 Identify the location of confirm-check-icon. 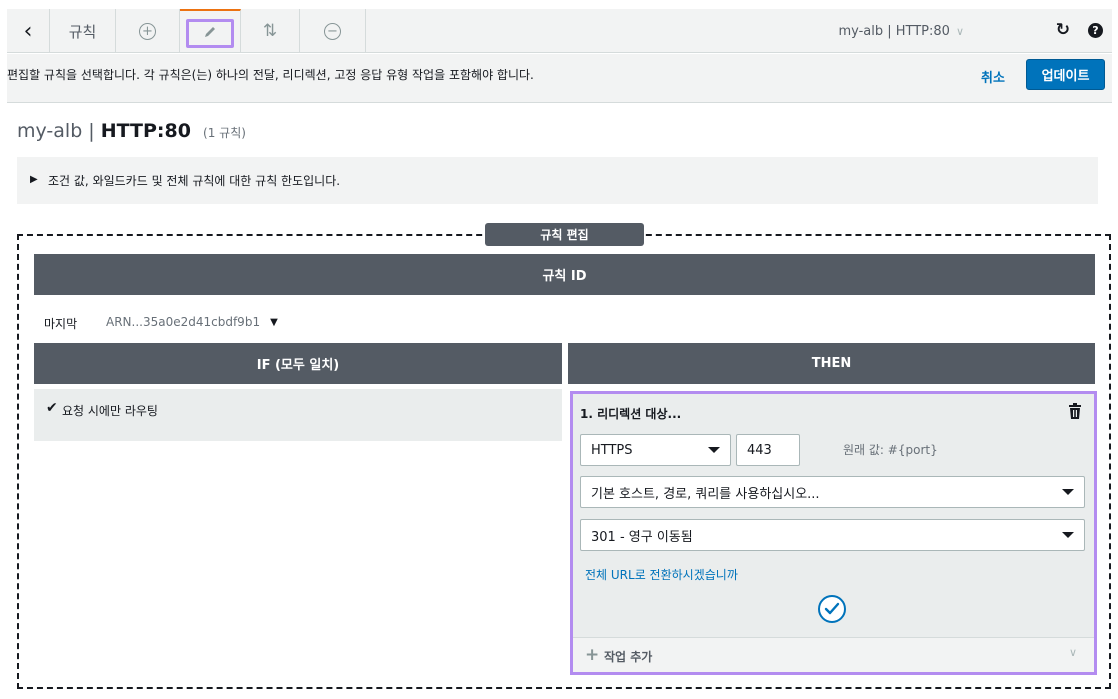
(832, 609).